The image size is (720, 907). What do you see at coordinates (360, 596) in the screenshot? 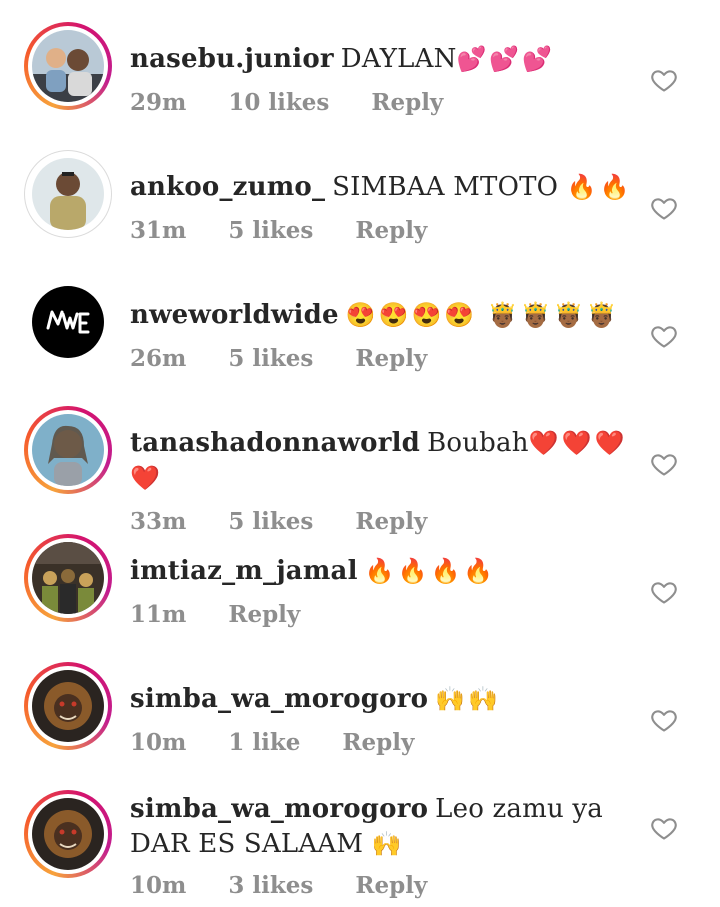
I see `comment-item: imtiaz_m_jamal 🔥🔥🔥🔥 11m Reply` at bounding box center [360, 596].